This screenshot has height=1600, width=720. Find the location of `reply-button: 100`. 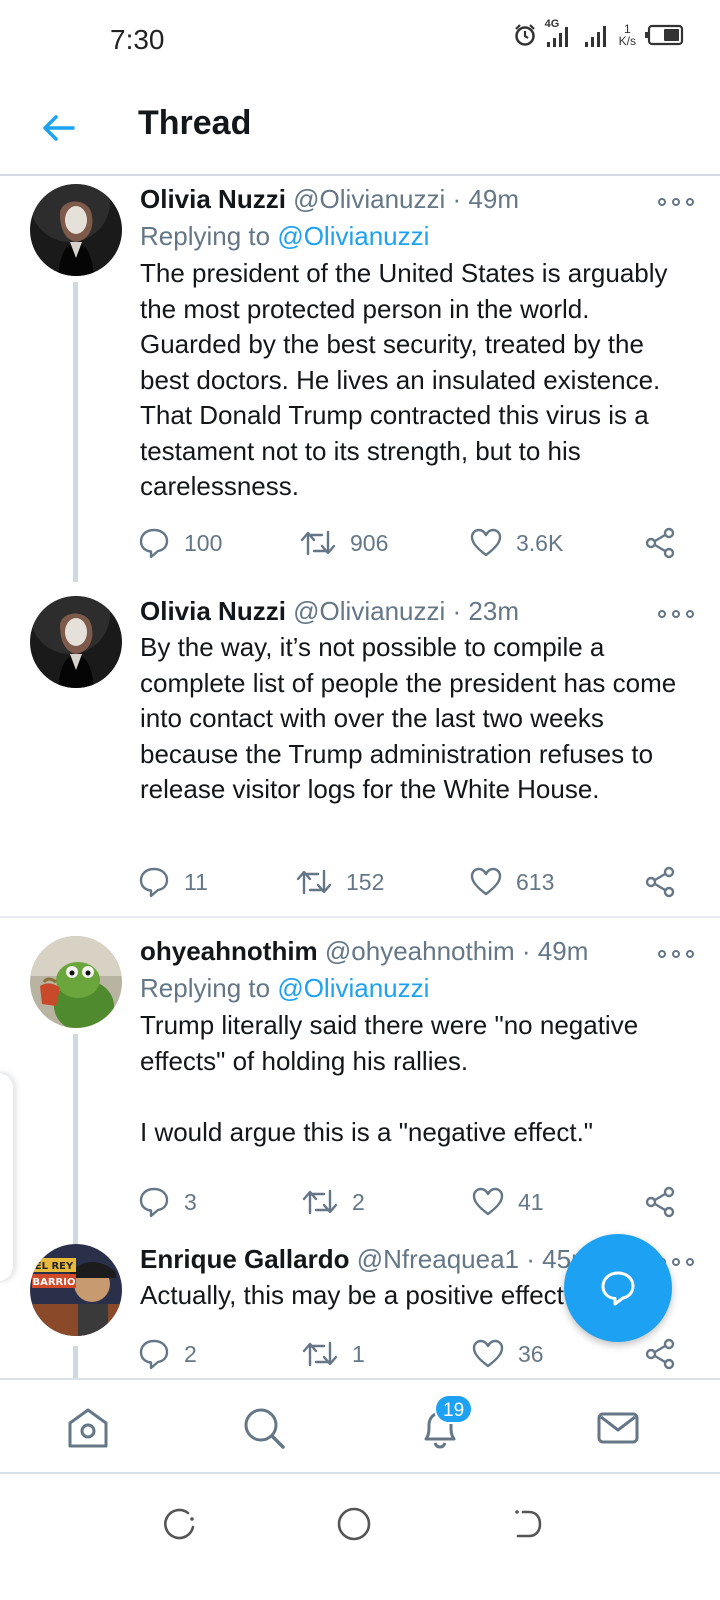

reply-button: 100 is located at coordinates (180, 543).